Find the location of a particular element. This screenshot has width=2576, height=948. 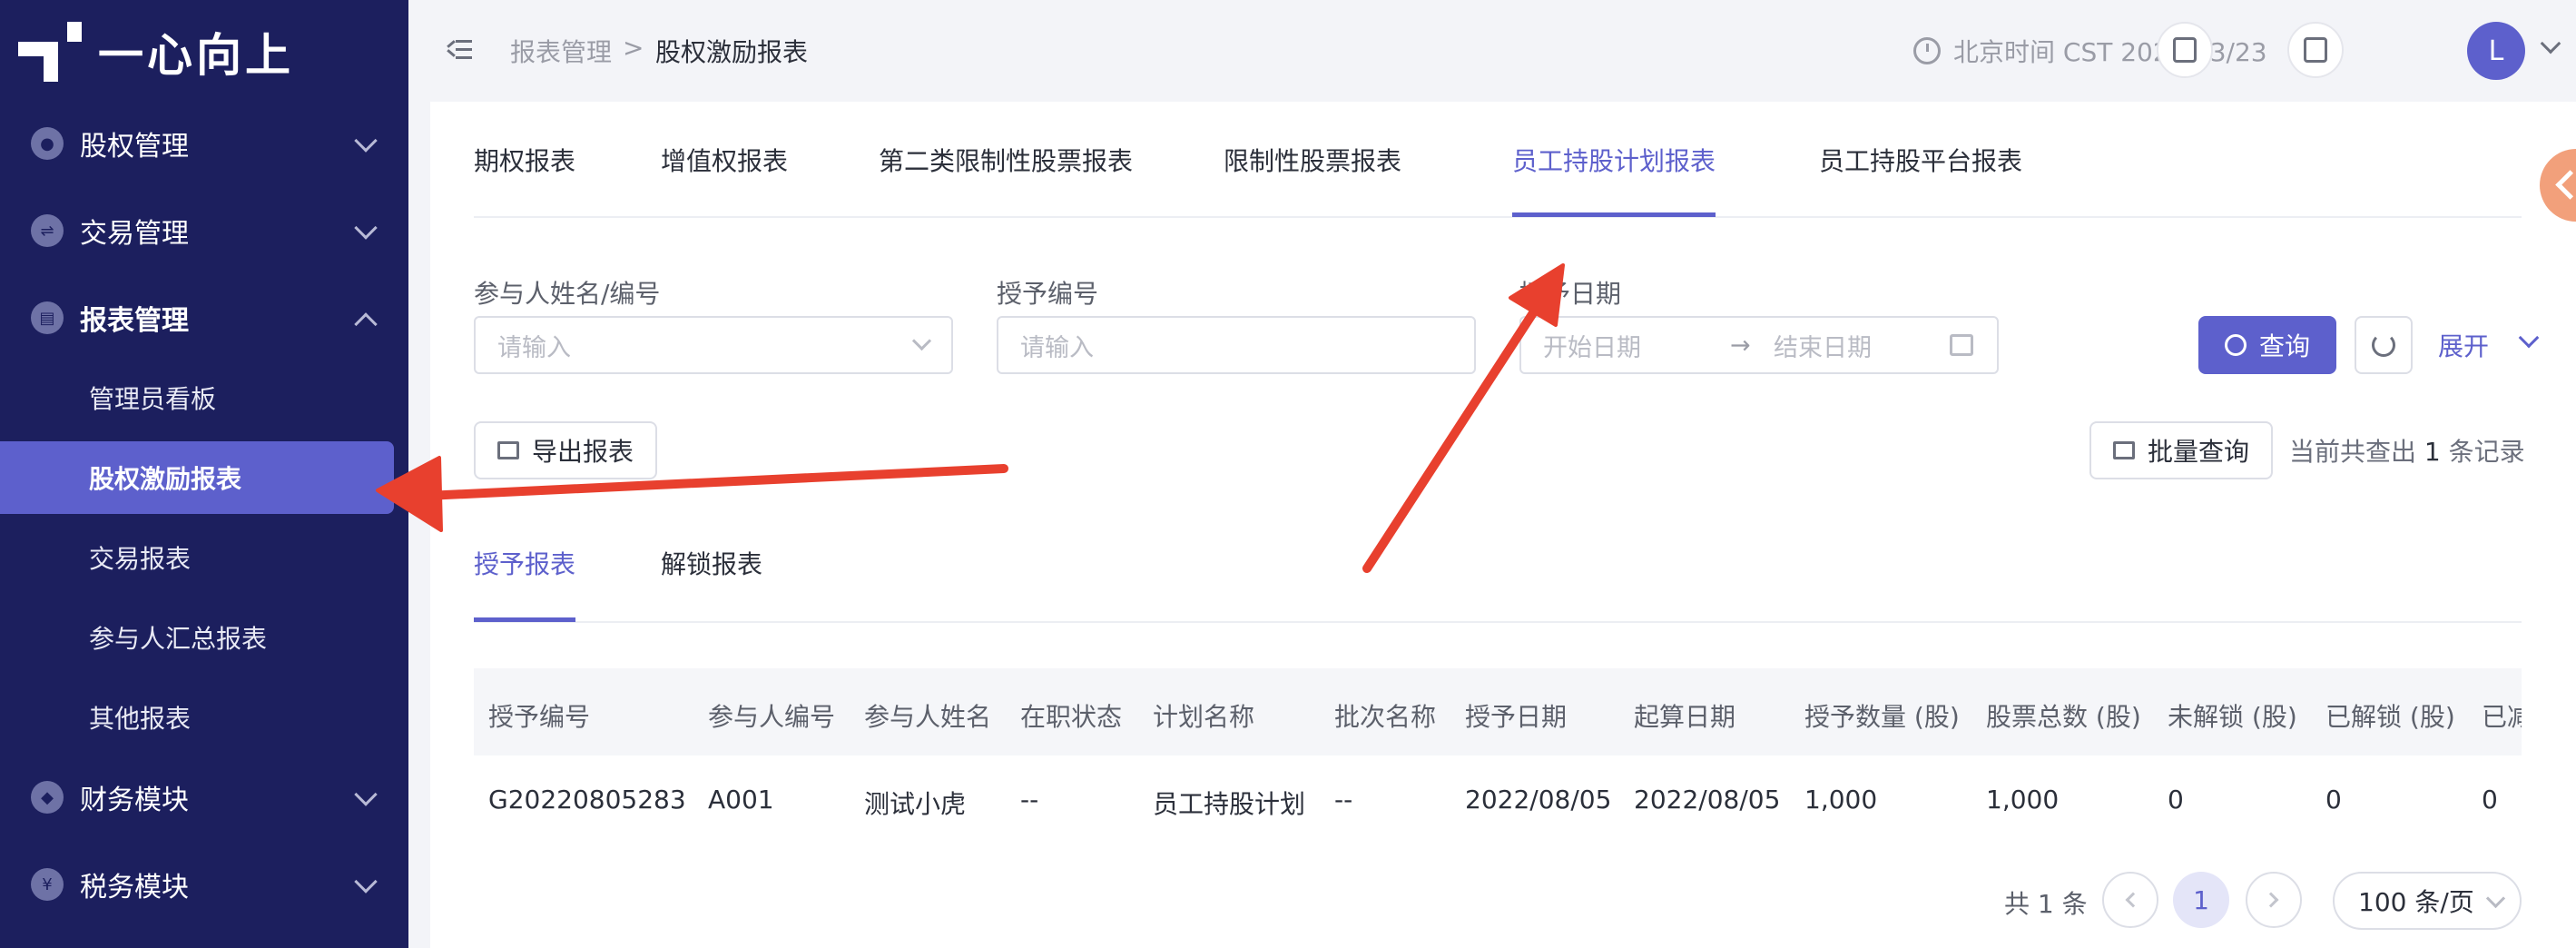

refresh-icon is located at coordinates (2383, 345).